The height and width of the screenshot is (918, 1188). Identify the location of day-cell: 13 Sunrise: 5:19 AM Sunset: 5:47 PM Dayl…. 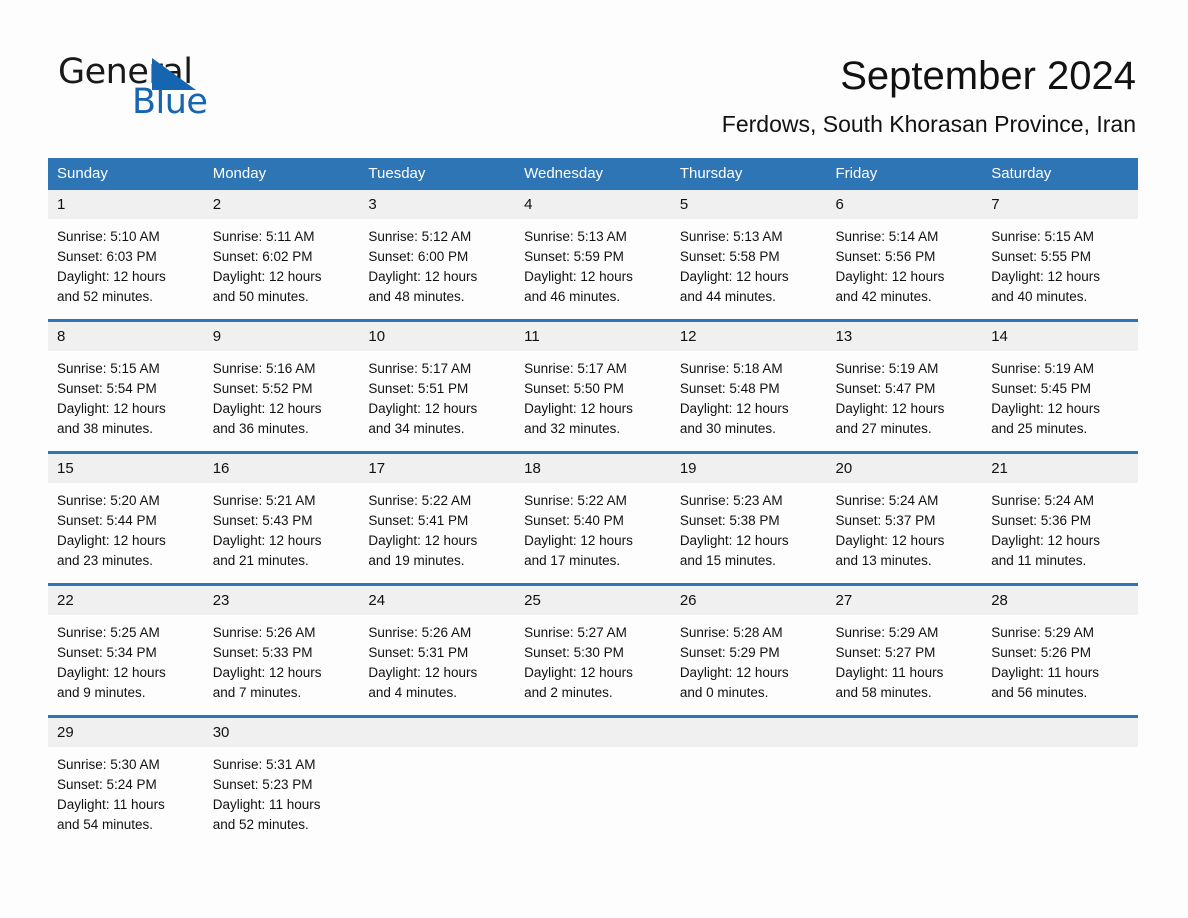
(904, 386).